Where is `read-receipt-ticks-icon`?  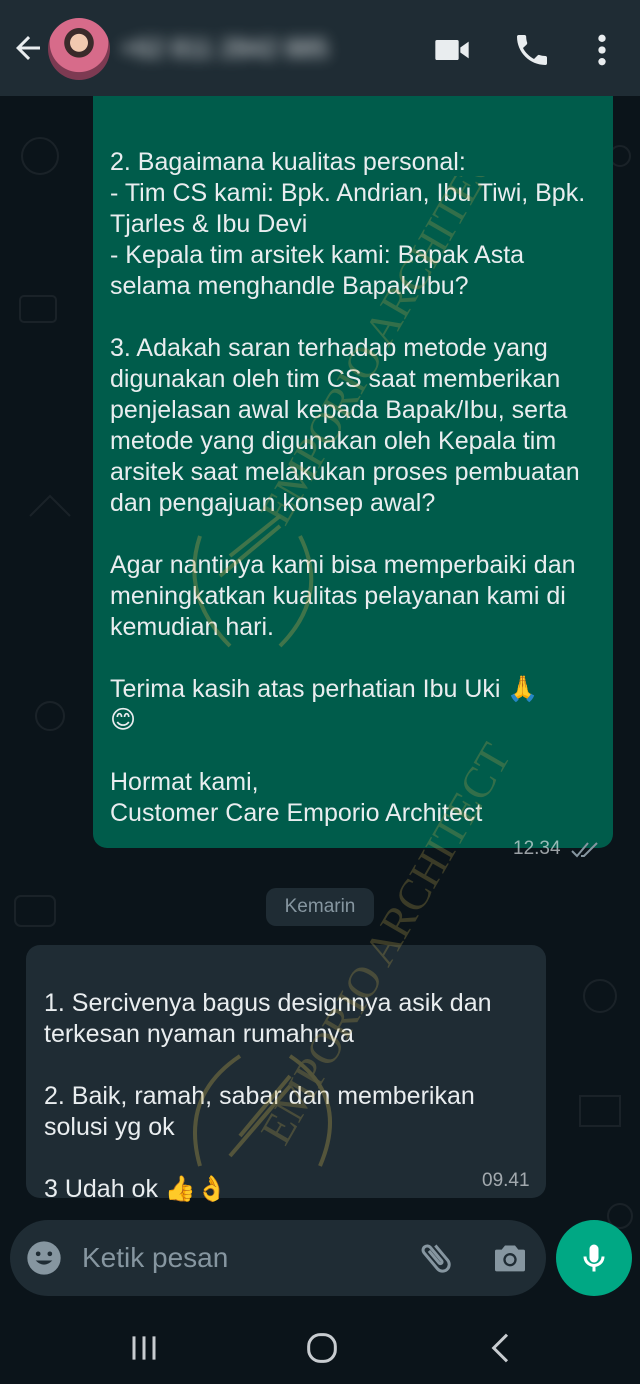
read-receipt-ticks-icon is located at coordinates (584, 850).